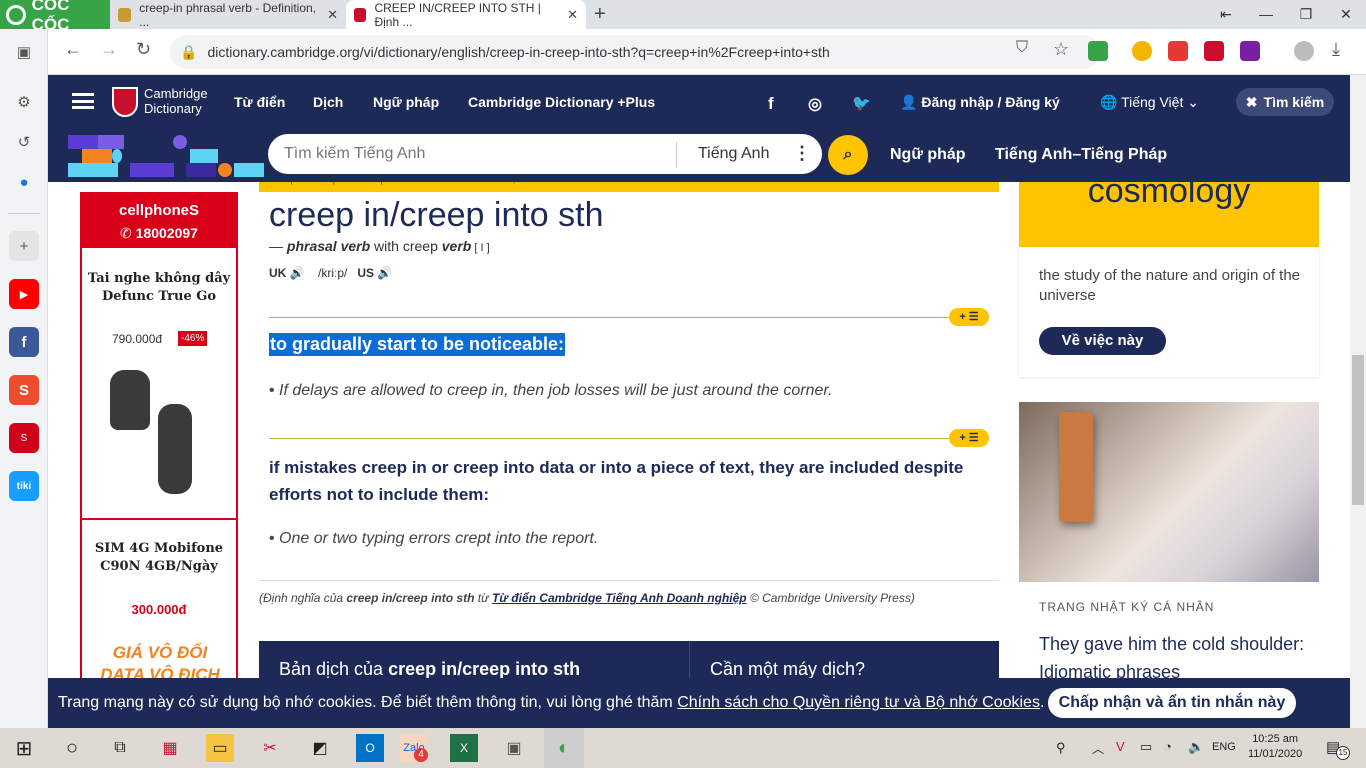 This screenshot has height=768, width=1366. Describe the element at coordinates (24, 486) in the screenshot. I see `tiki-icon: tiki` at that location.